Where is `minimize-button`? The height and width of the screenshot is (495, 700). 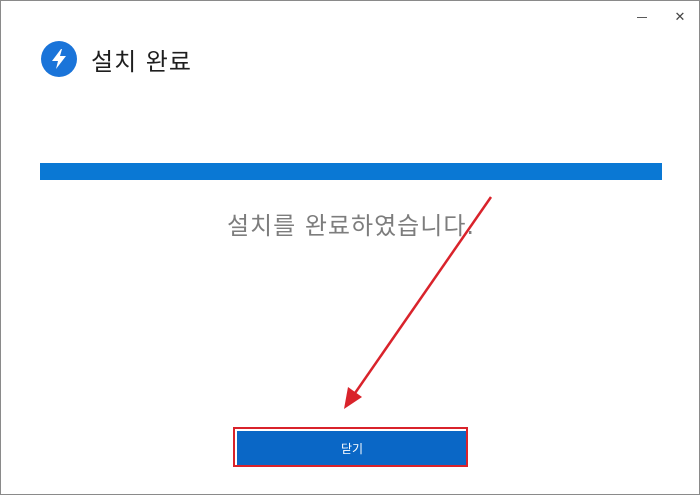 minimize-button is located at coordinates (642, 17).